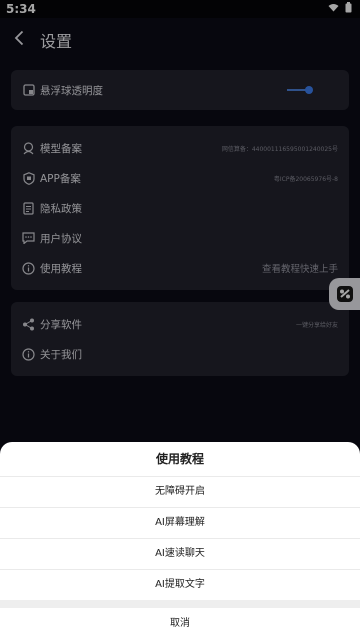 This screenshot has width=360, height=640. What do you see at coordinates (180, 624) in the screenshot?
I see `cancel-button: 取消` at bounding box center [180, 624].